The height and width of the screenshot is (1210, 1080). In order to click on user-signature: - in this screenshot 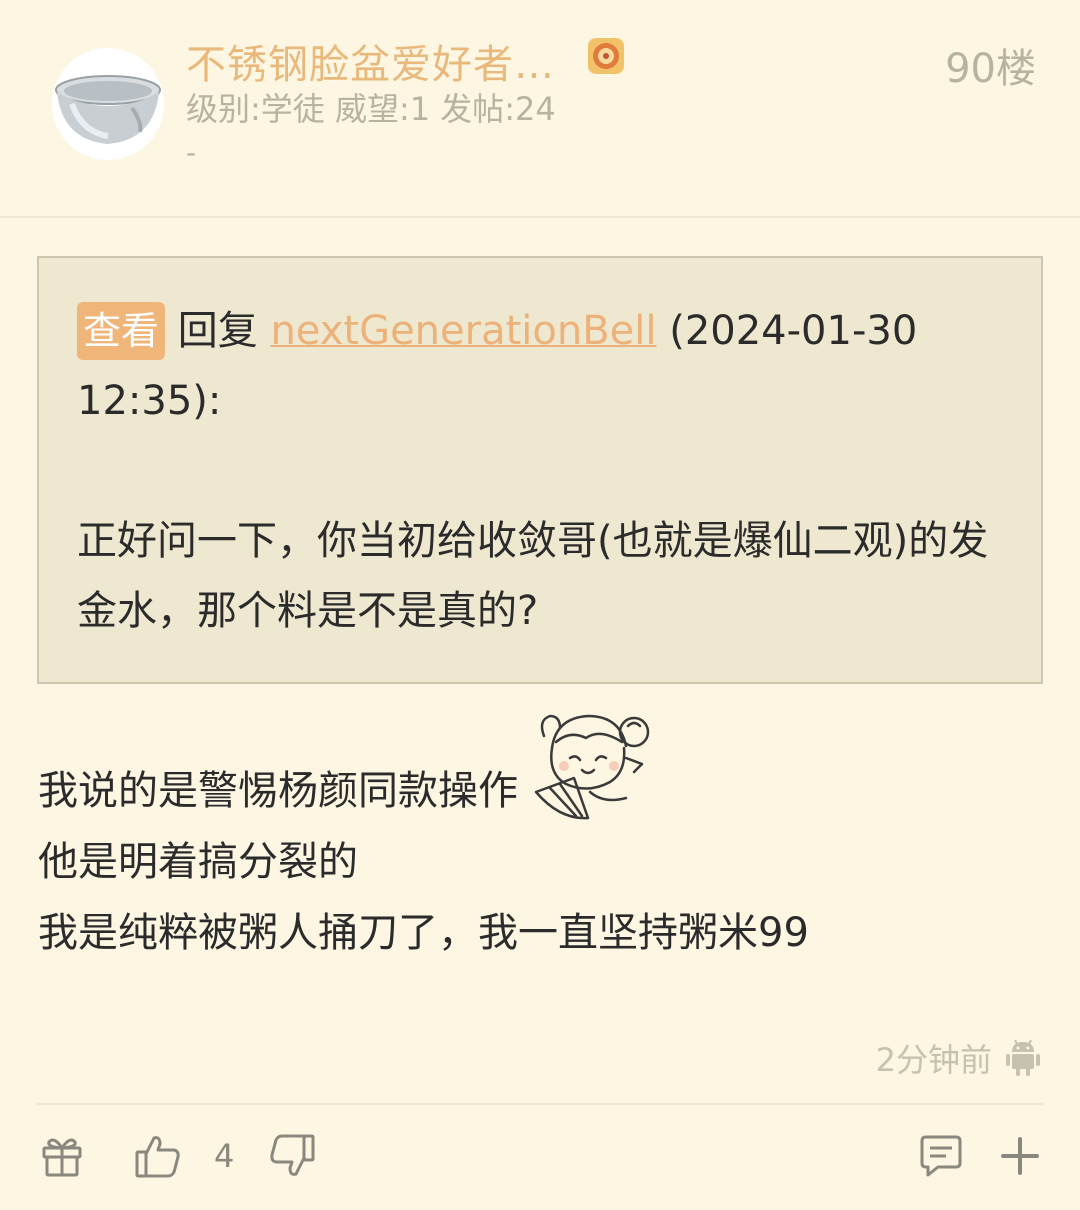, I will do `click(191, 152)`.